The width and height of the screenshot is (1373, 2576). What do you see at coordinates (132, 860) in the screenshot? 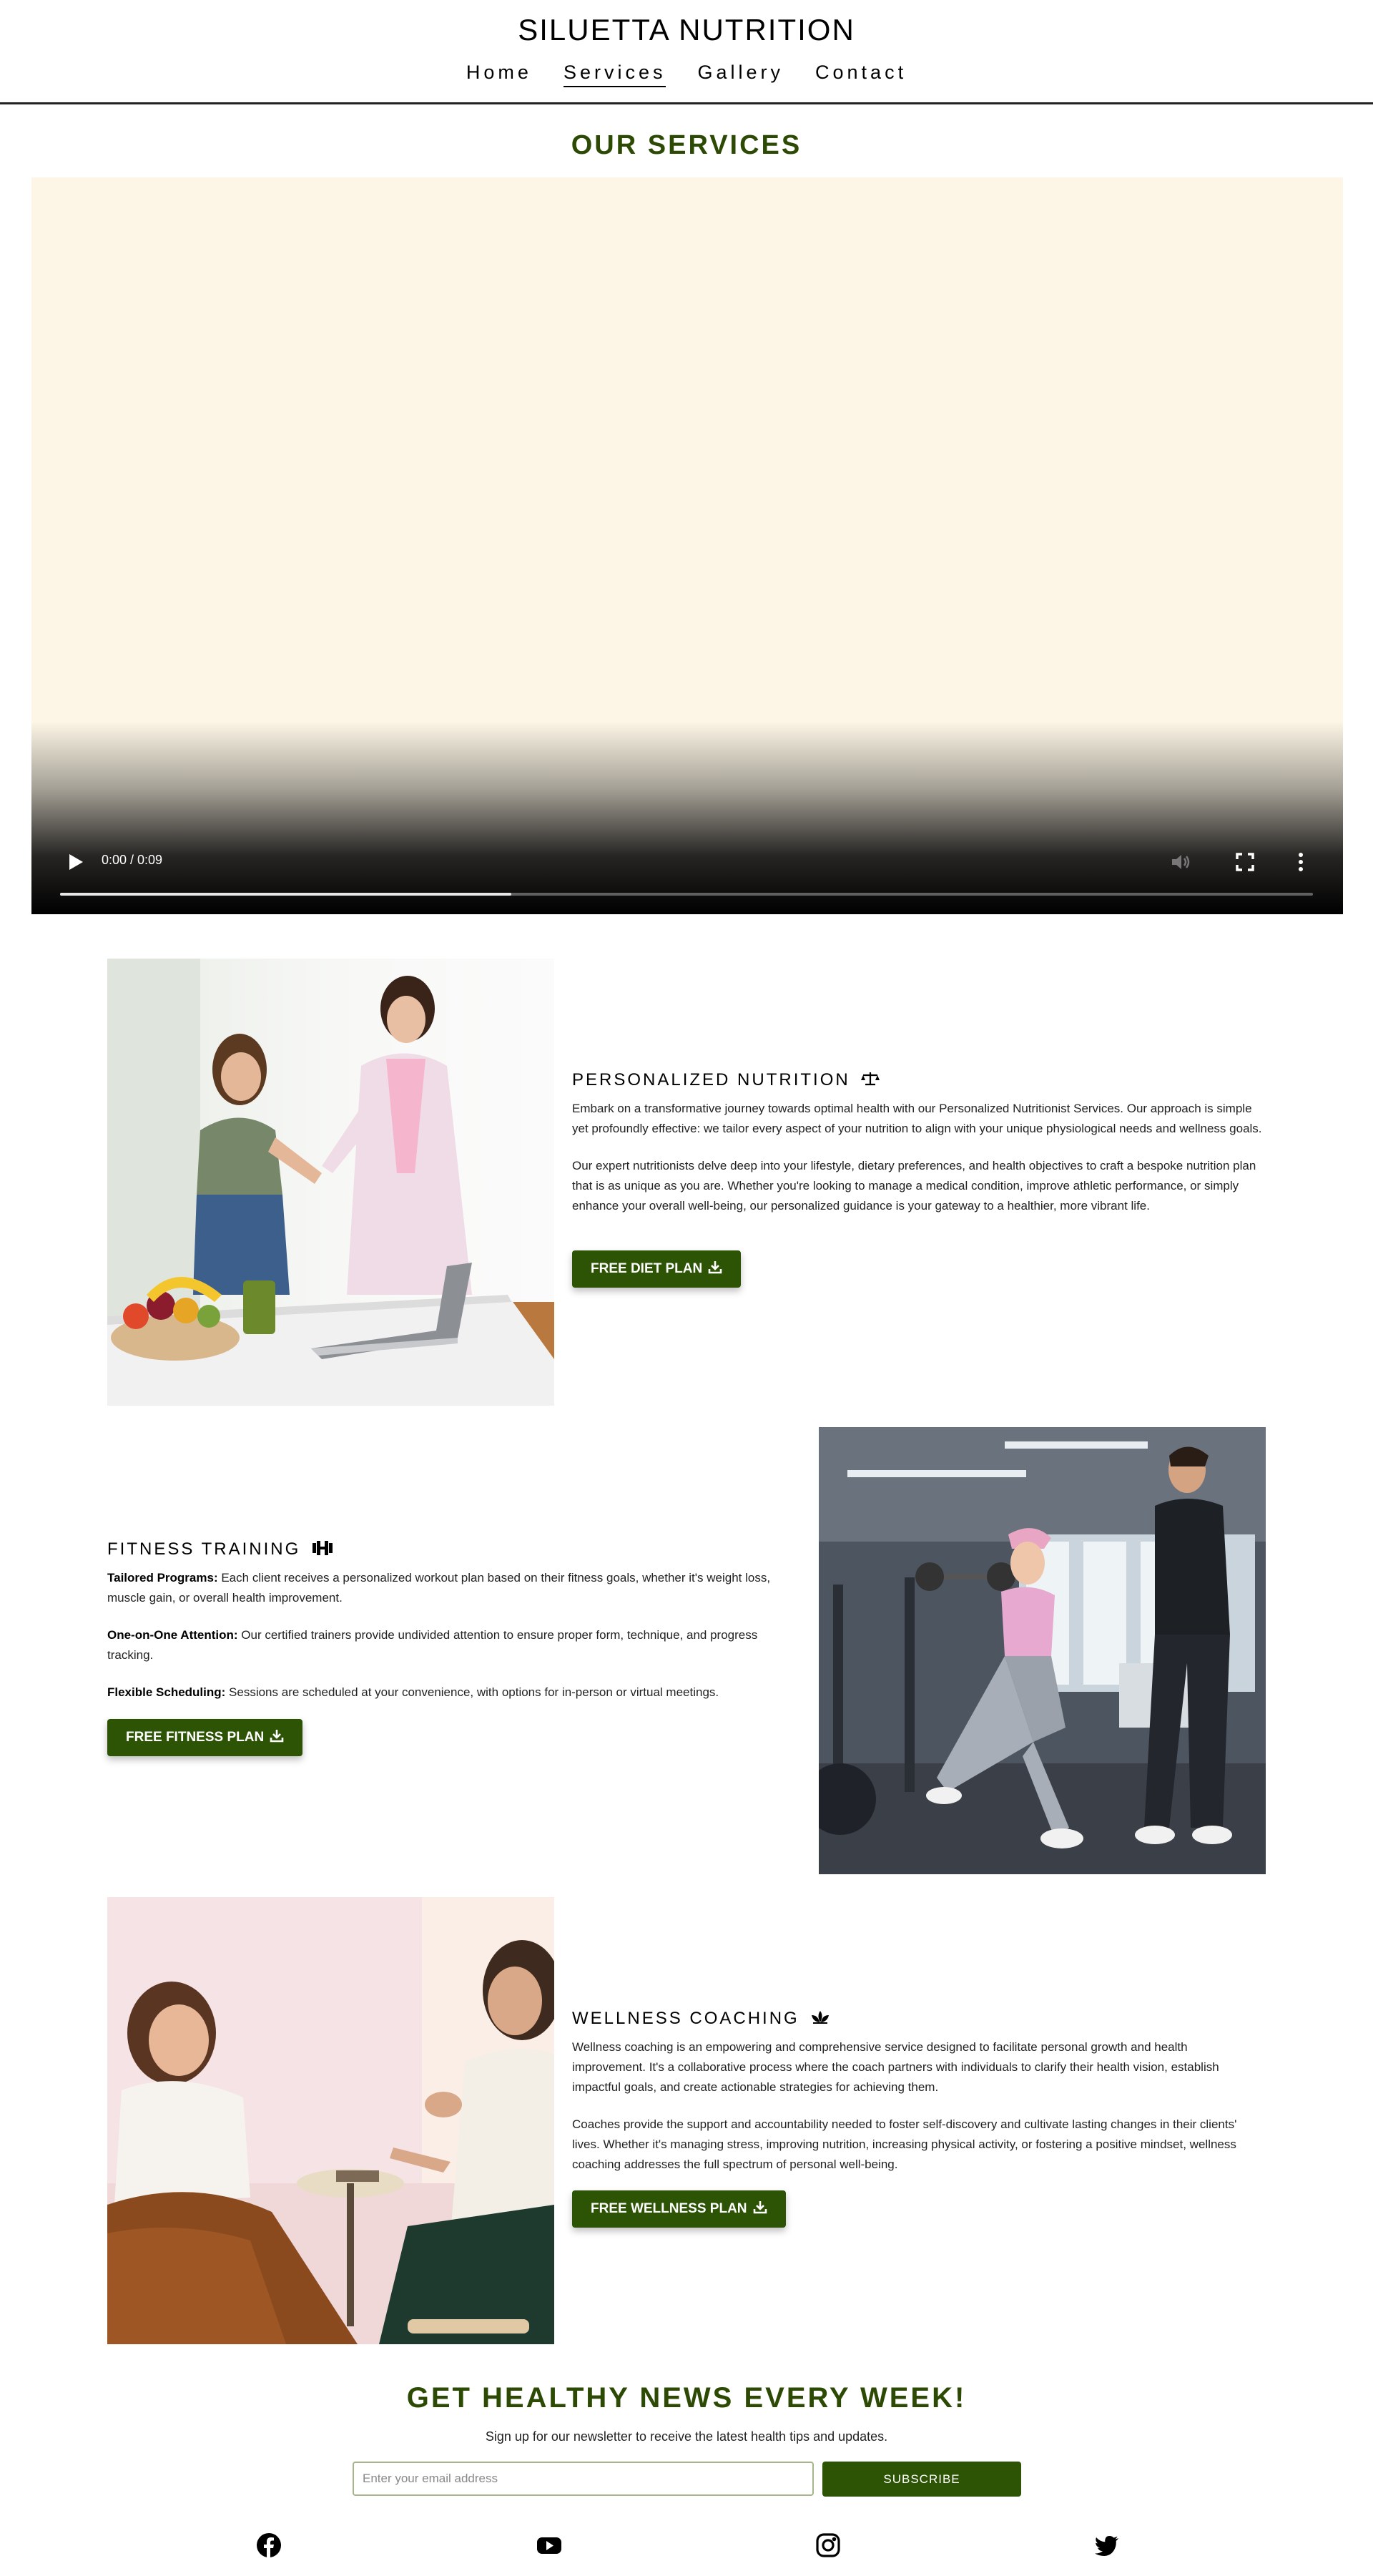
I see `video-time: 0:00 / 0:09` at bounding box center [132, 860].